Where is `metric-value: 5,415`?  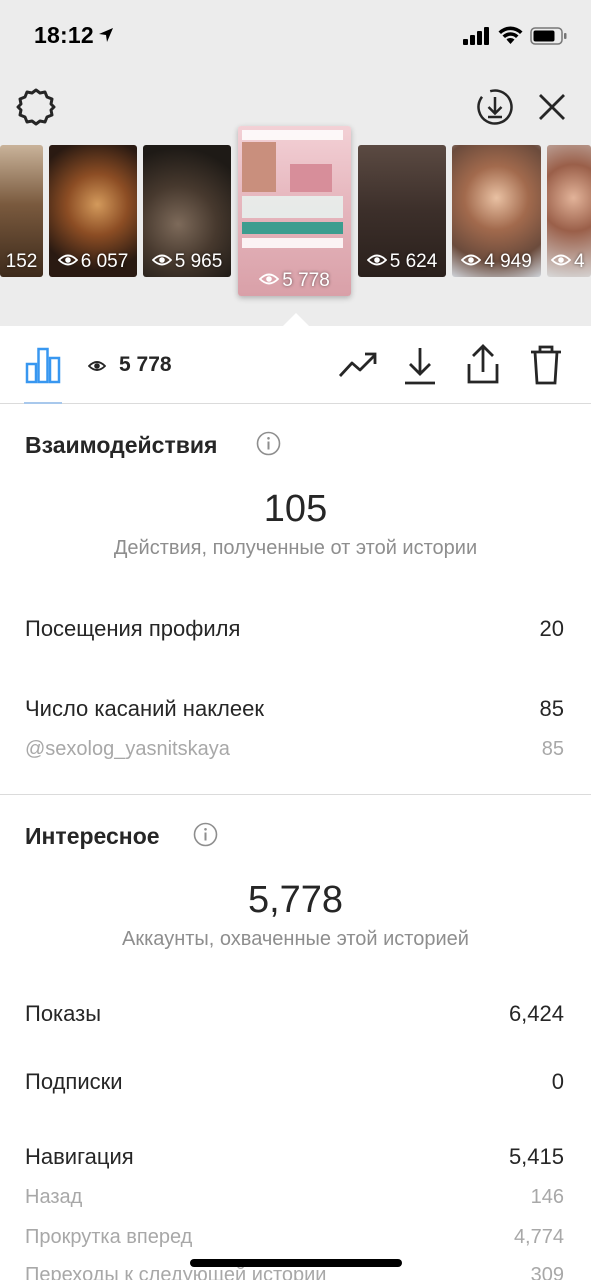
metric-value: 5,415 is located at coordinates (536, 1156).